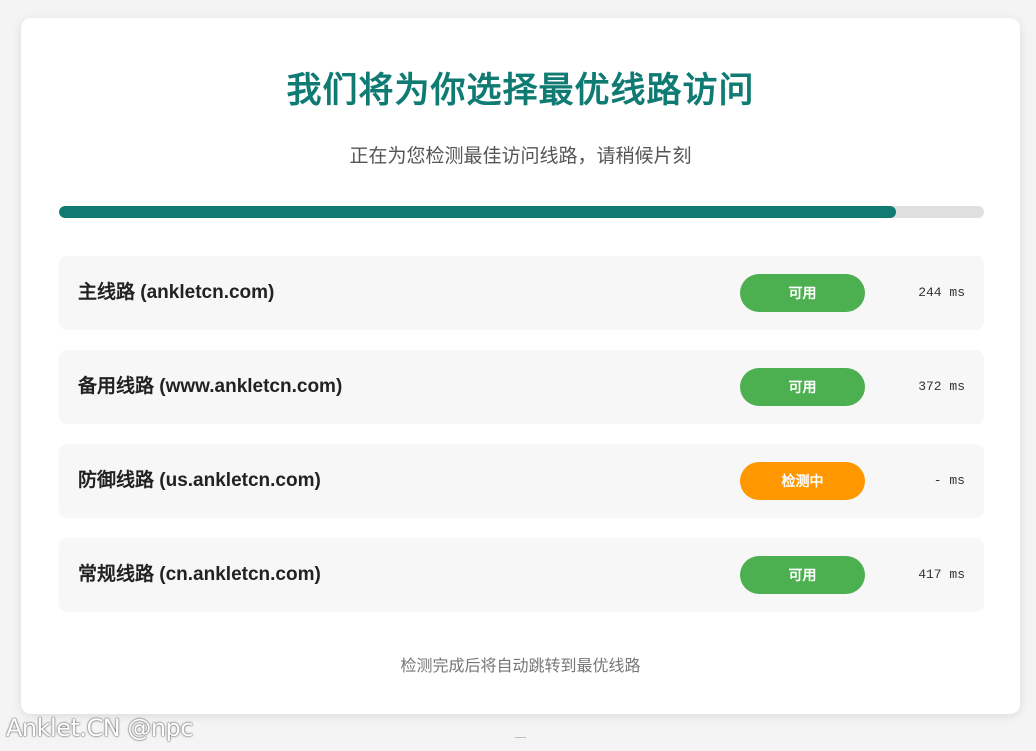  I want to click on route-item-regular: 常规线路 (cn.ankletcn.com) 可用 417 ms, so click(521, 575).